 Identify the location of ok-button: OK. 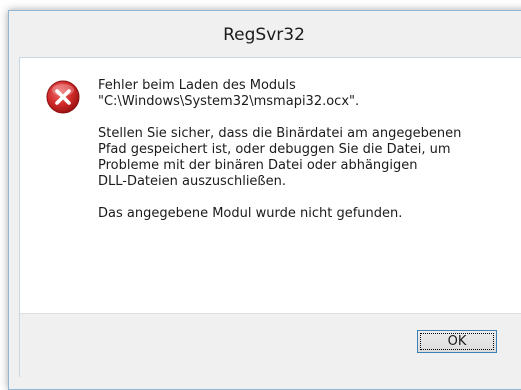
(457, 341).